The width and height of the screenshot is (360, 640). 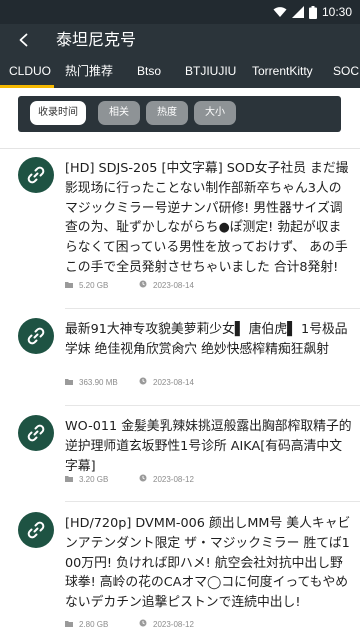 I want to click on tab-clduo: CLDUO, so click(x=30, y=72).